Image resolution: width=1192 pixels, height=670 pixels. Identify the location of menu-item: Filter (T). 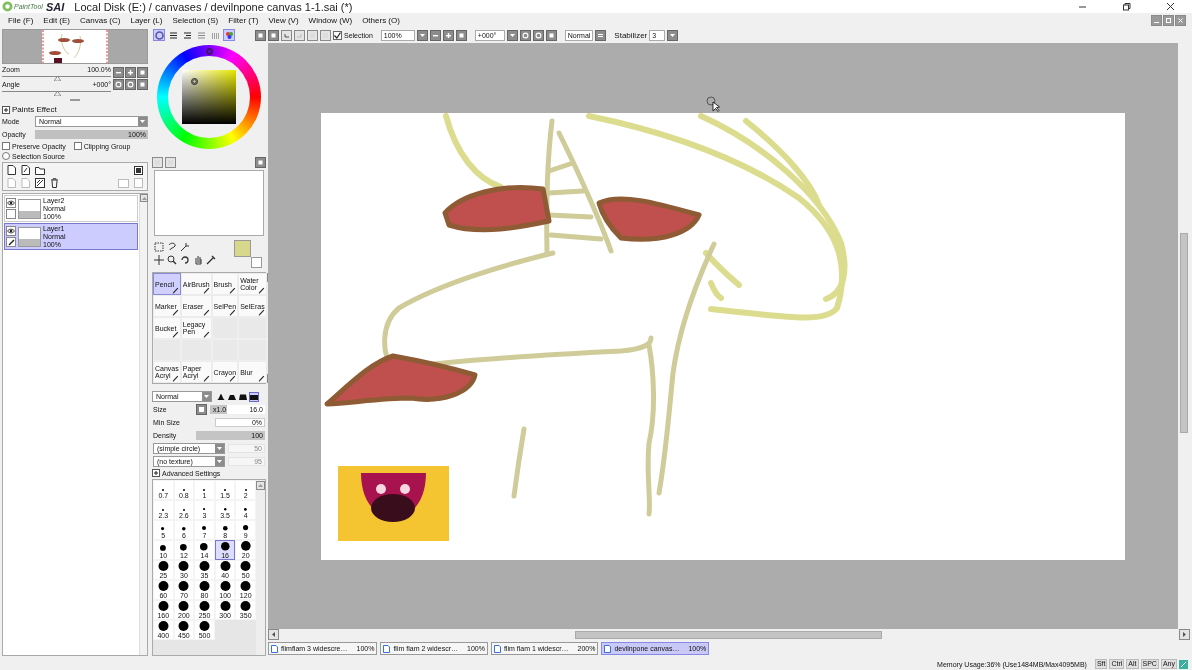
(243, 20).